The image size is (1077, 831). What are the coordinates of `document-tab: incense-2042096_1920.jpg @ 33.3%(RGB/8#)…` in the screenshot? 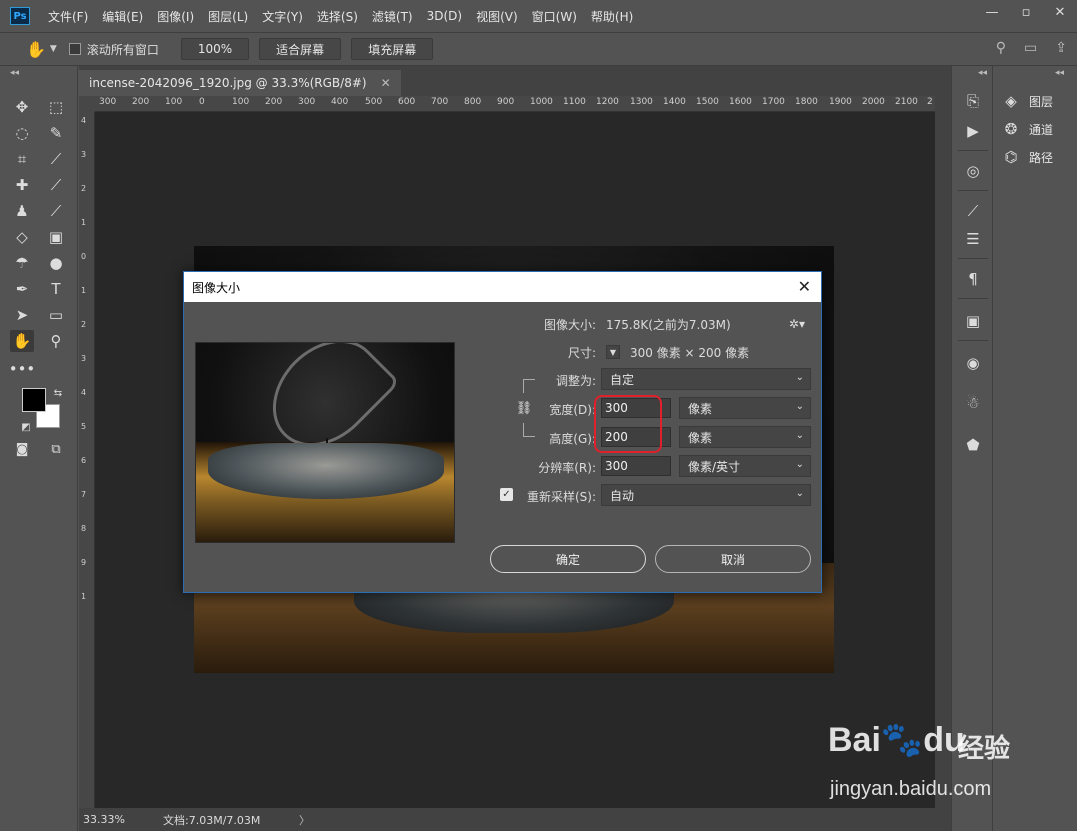 It's located at (240, 83).